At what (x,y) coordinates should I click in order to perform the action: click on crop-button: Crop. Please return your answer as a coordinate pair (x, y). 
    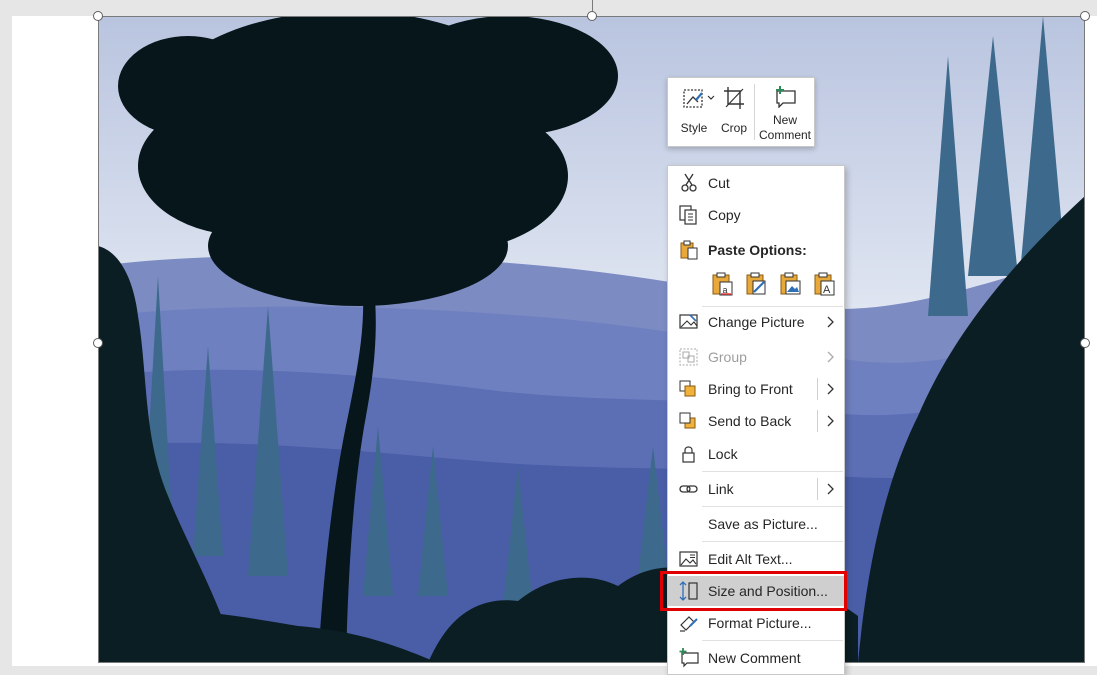
    Looking at the image, I should click on (734, 112).